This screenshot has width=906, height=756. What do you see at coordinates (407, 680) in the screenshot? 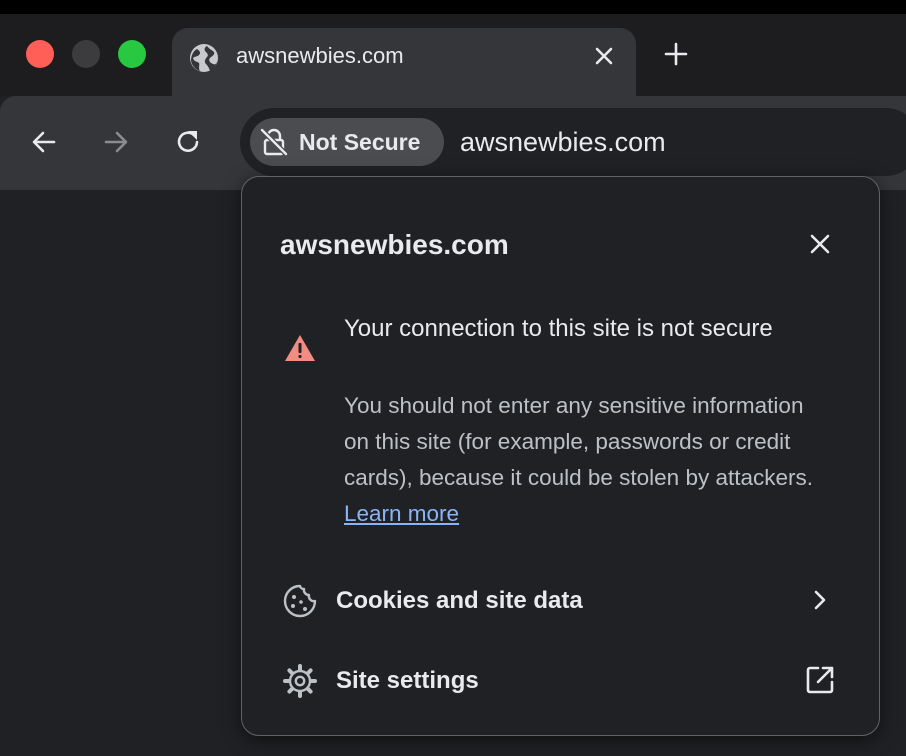
I see `site-settings-row-label: Site settings` at bounding box center [407, 680].